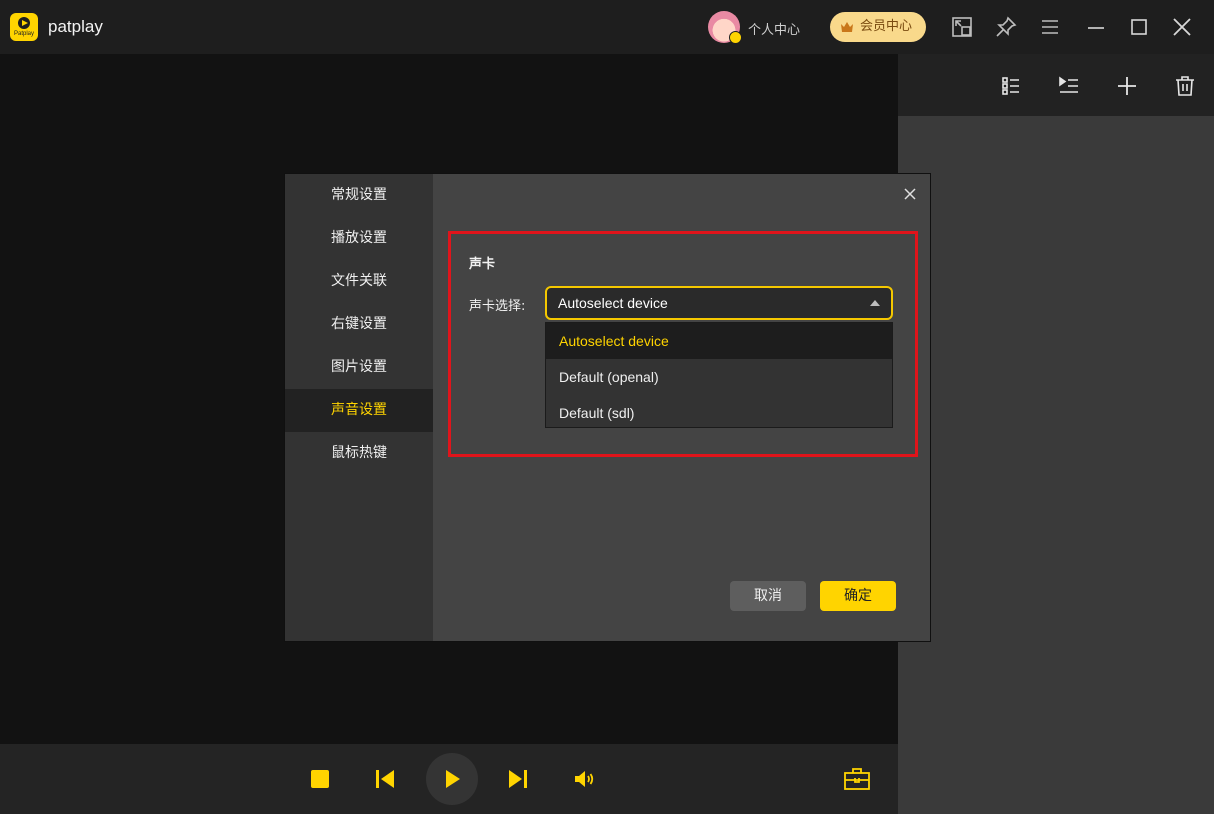  What do you see at coordinates (359, 453) in the screenshot?
I see `nav-item-mouse-hotkeys: 鼠标热键` at bounding box center [359, 453].